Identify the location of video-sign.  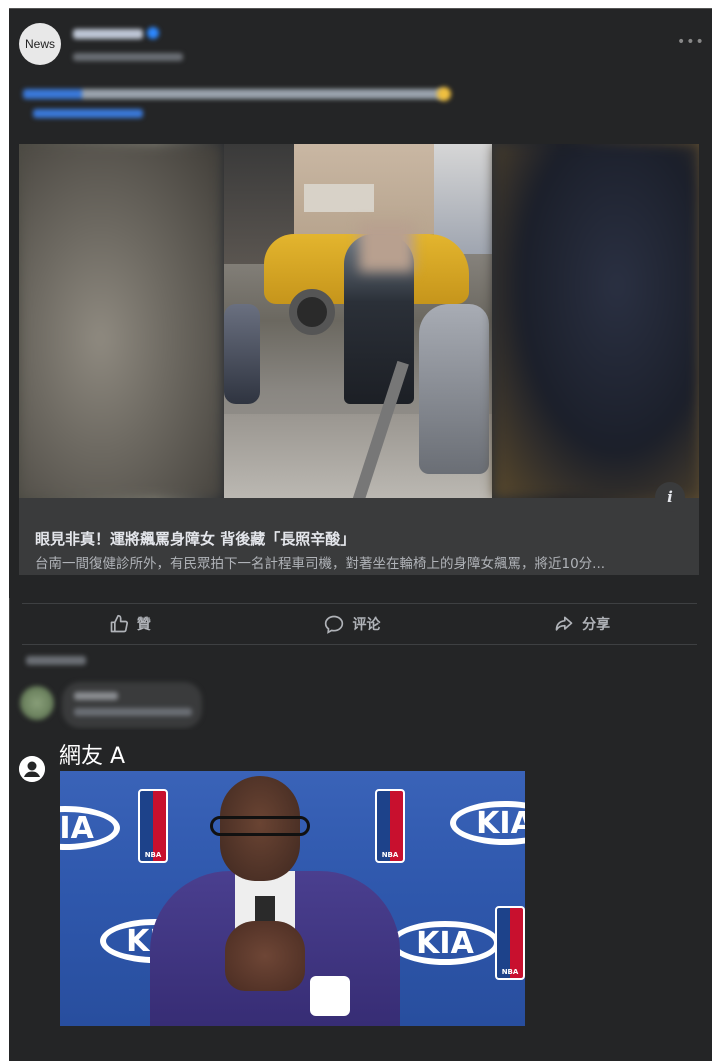
(339, 198).